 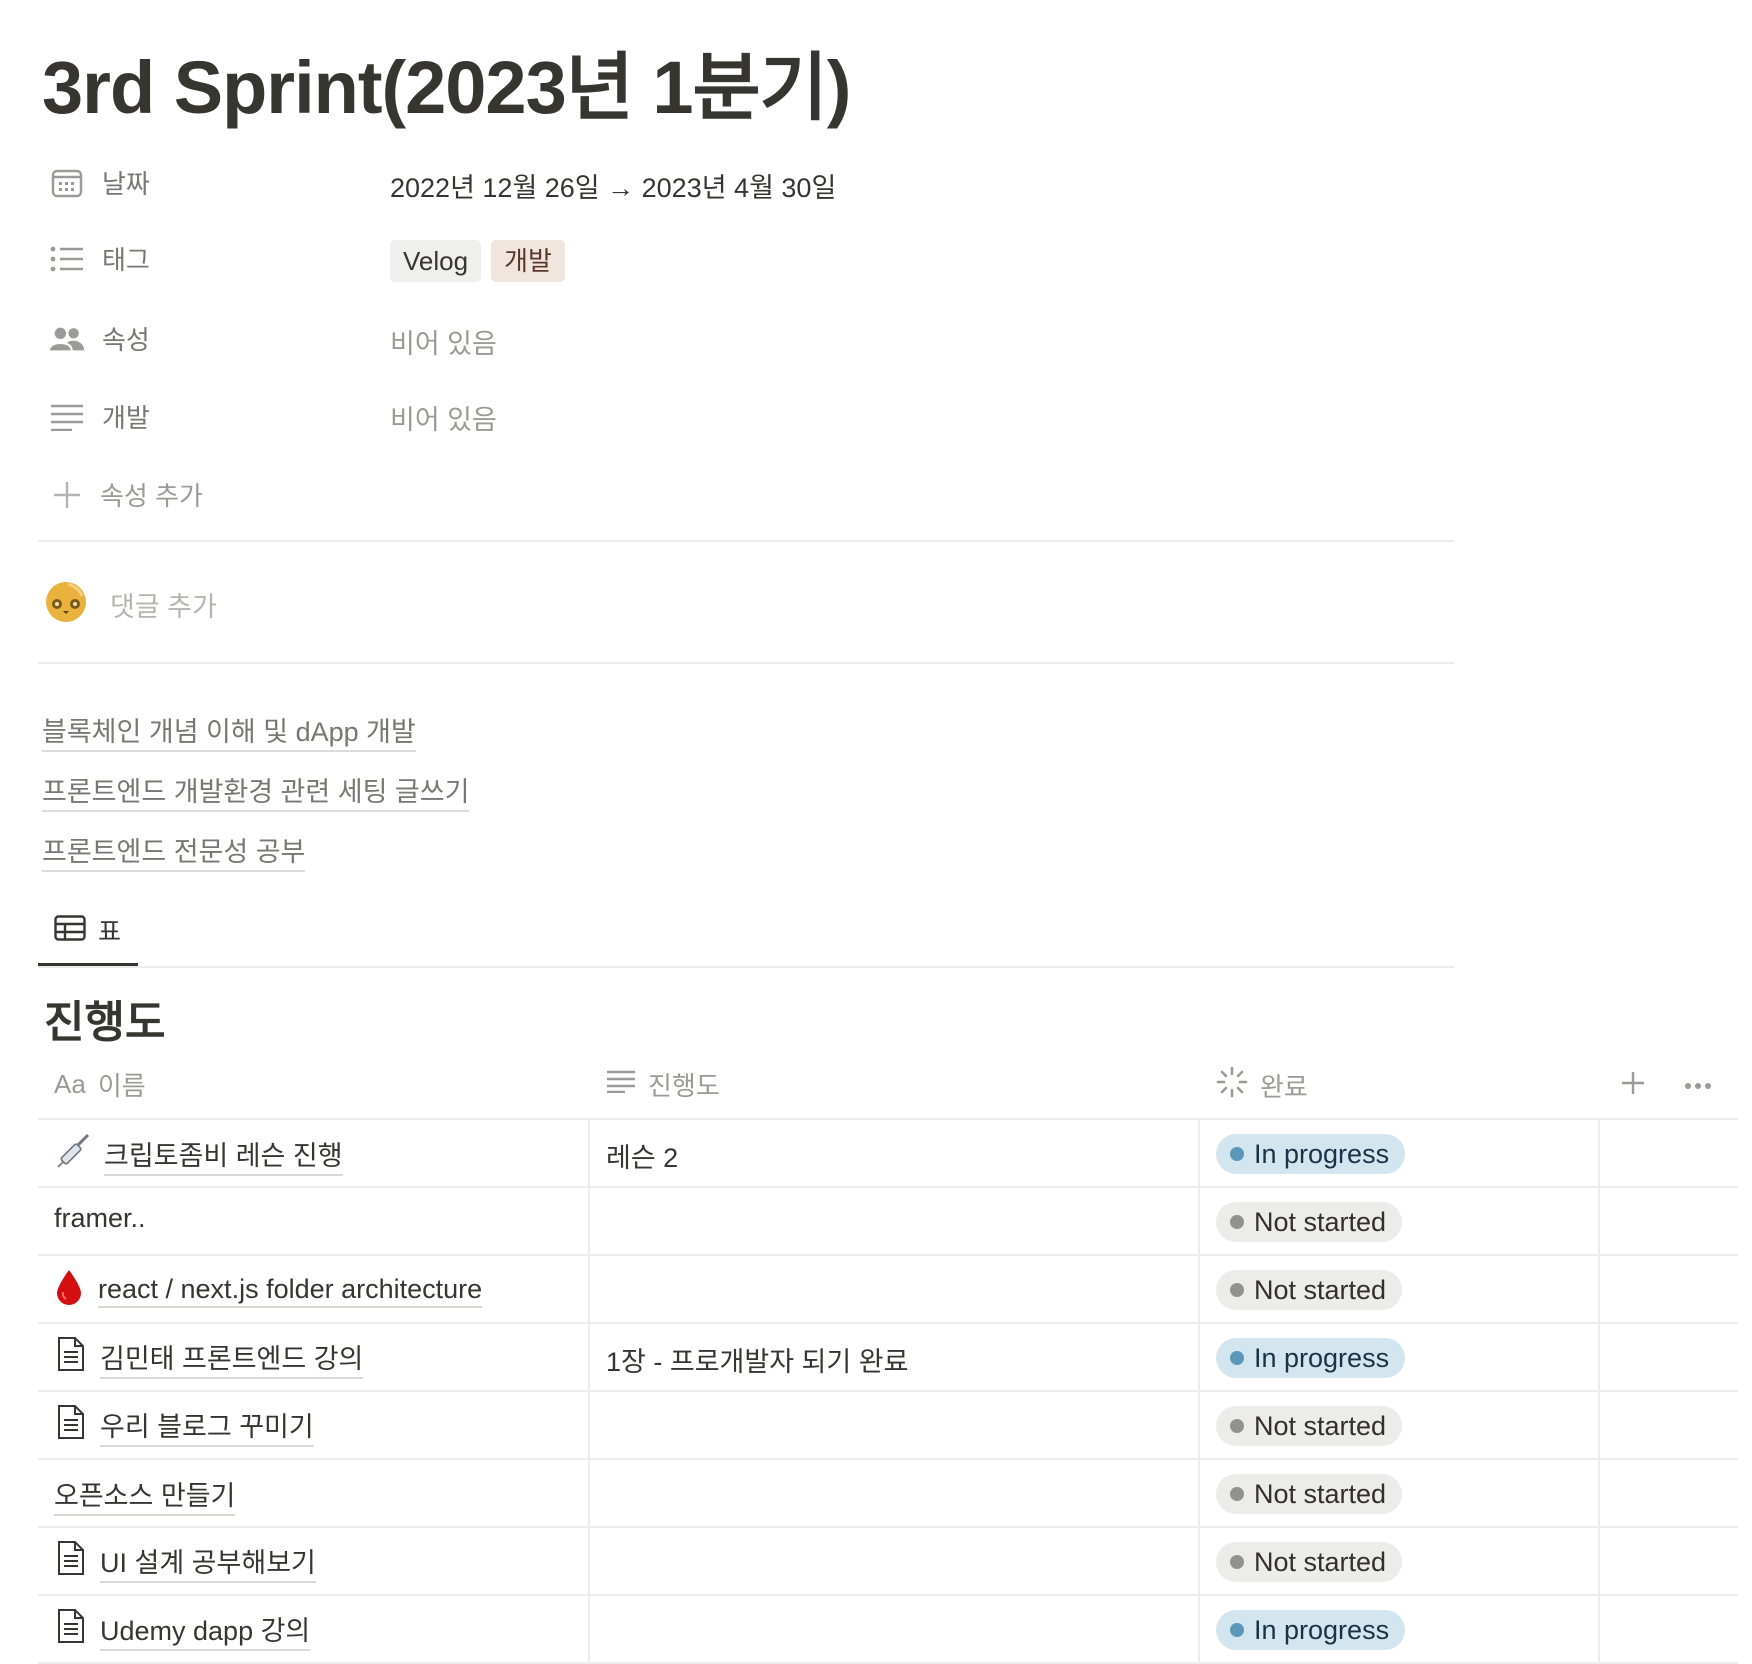 I want to click on property-label: 개발, so click(x=126, y=418).